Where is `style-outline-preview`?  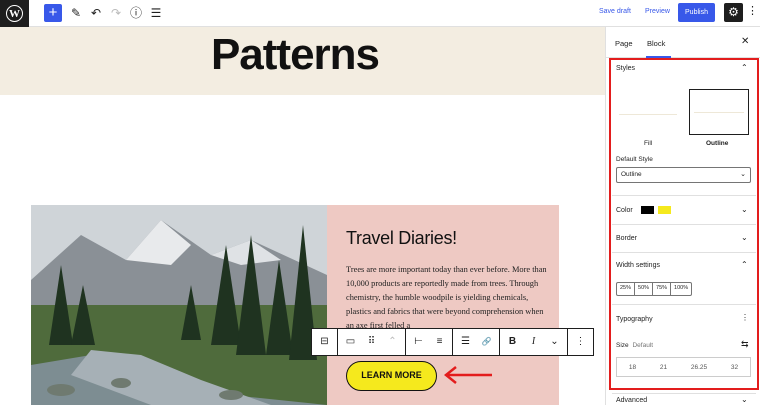 style-outline-preview is located at coordinates (719, 112).